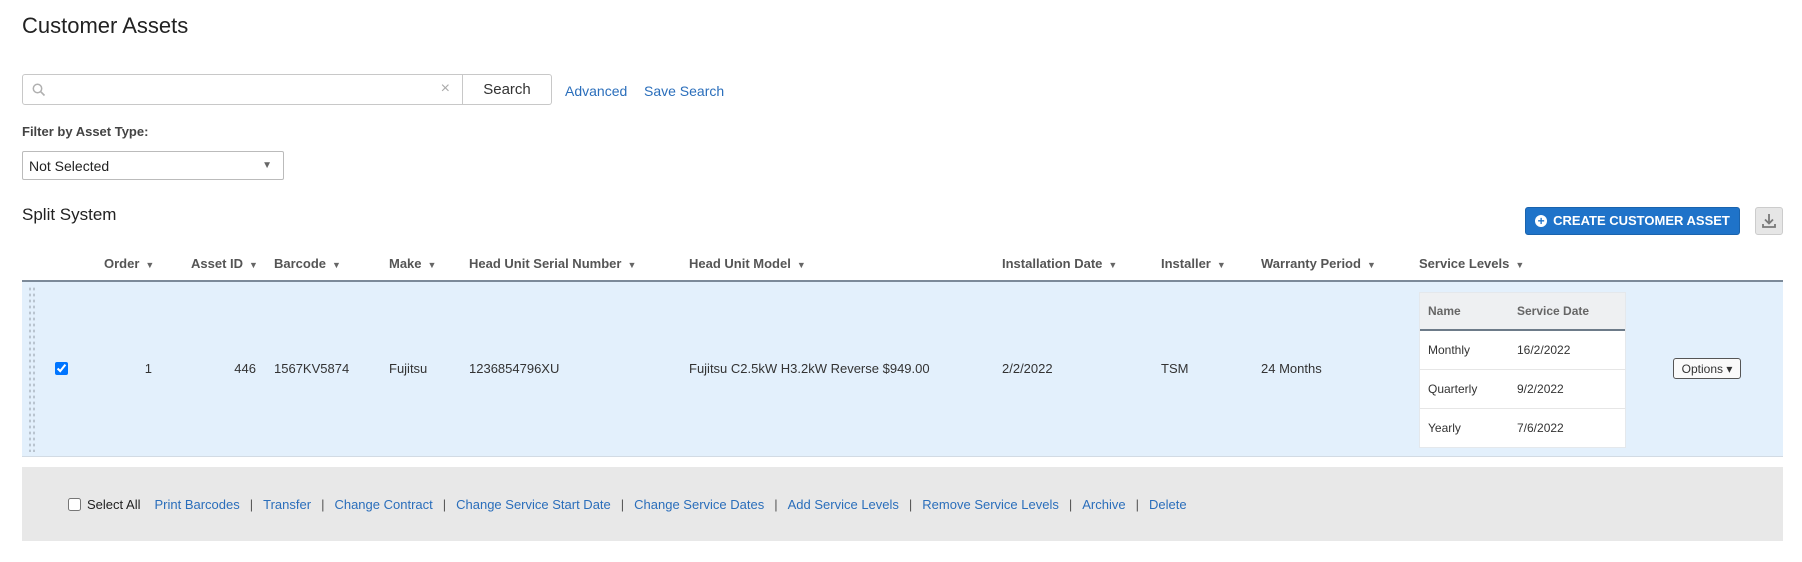 The width and height of the screenshot is (1802, 562). Describe the element at coordinates (507, 89) in the screenshot. I see `search-button: Search` at that location.